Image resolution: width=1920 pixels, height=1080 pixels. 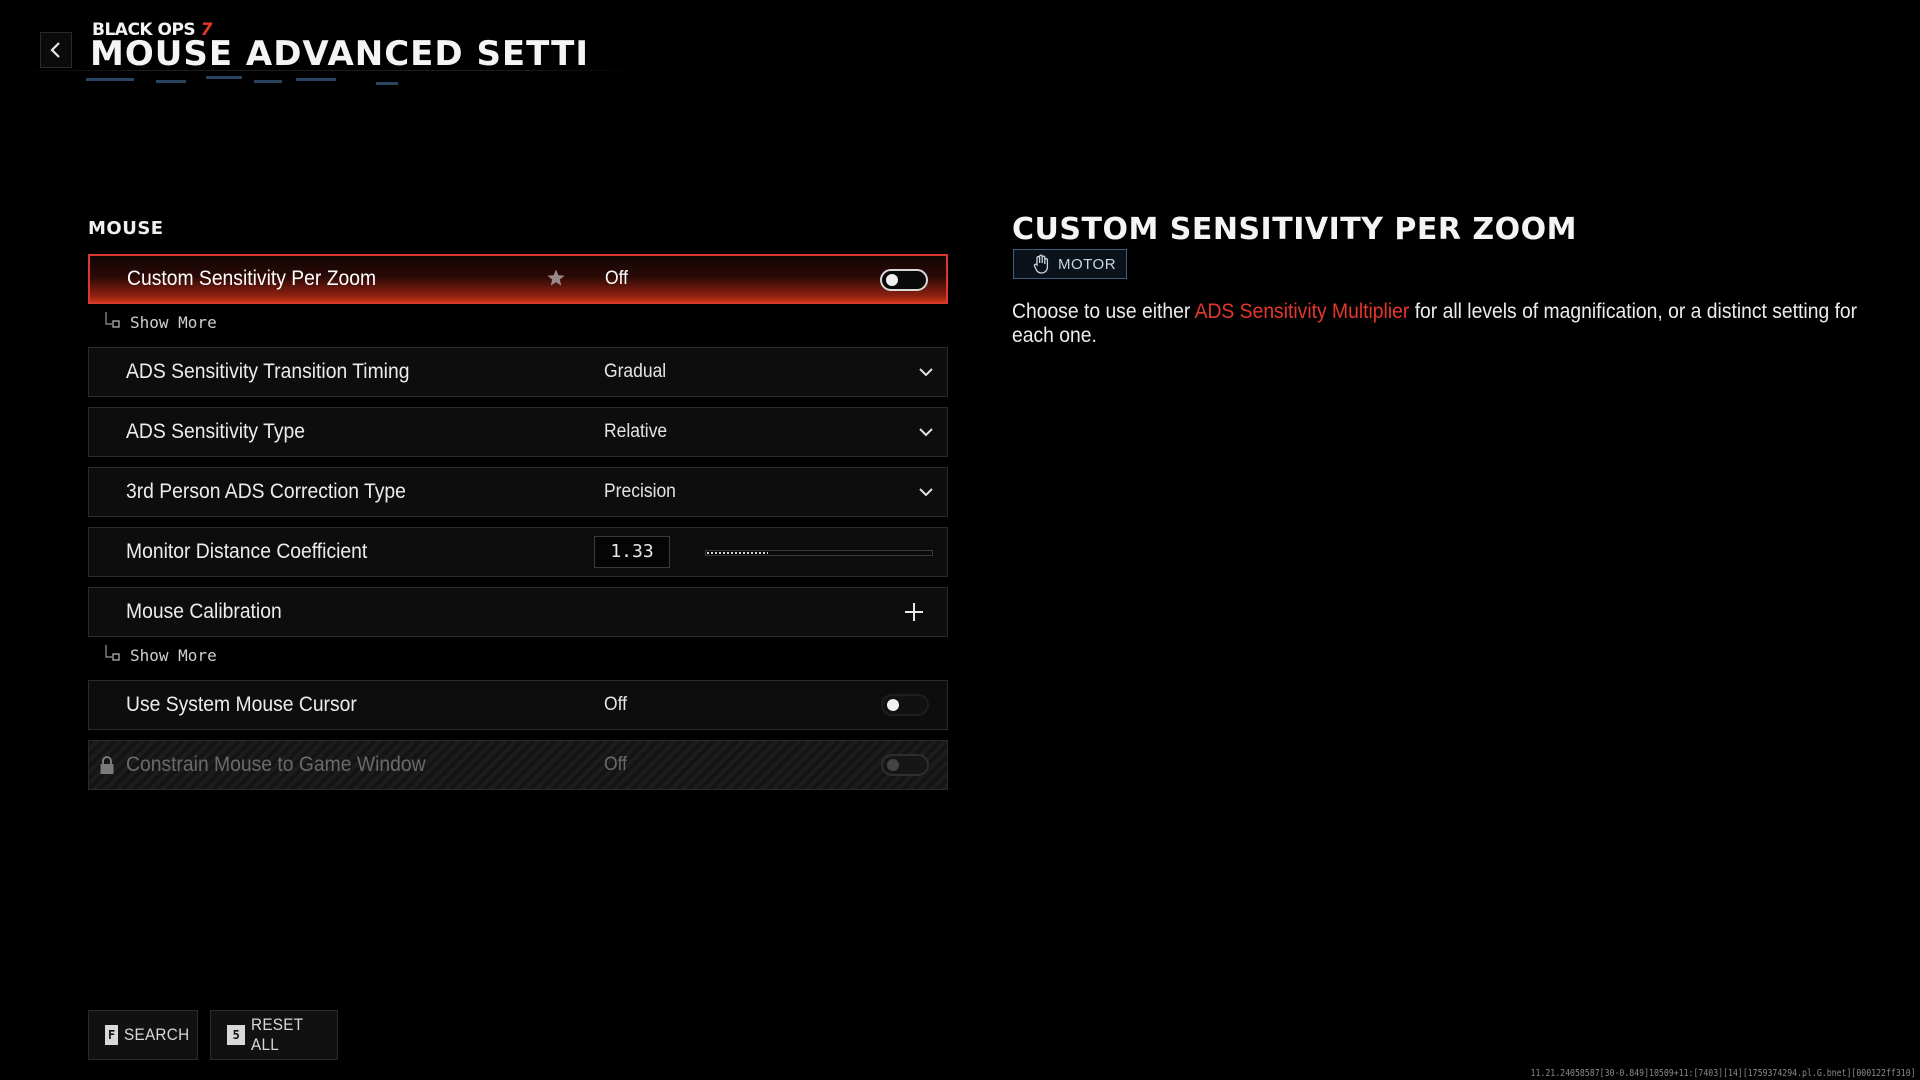 I want to click on chevron-left-icon, so click(x=55, y=50).